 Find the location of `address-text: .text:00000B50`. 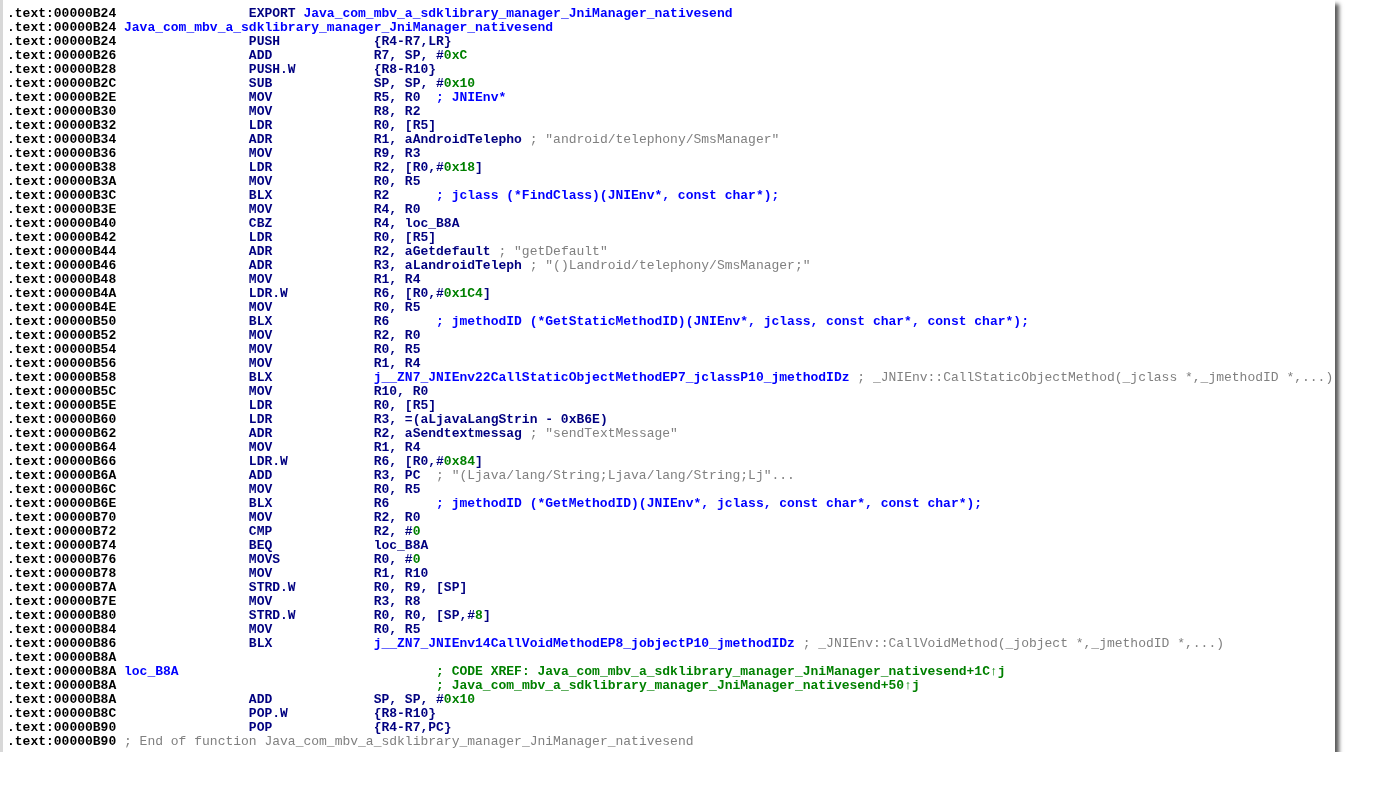

address-text: .text:00000B50 is located at coordinates (62, 321).